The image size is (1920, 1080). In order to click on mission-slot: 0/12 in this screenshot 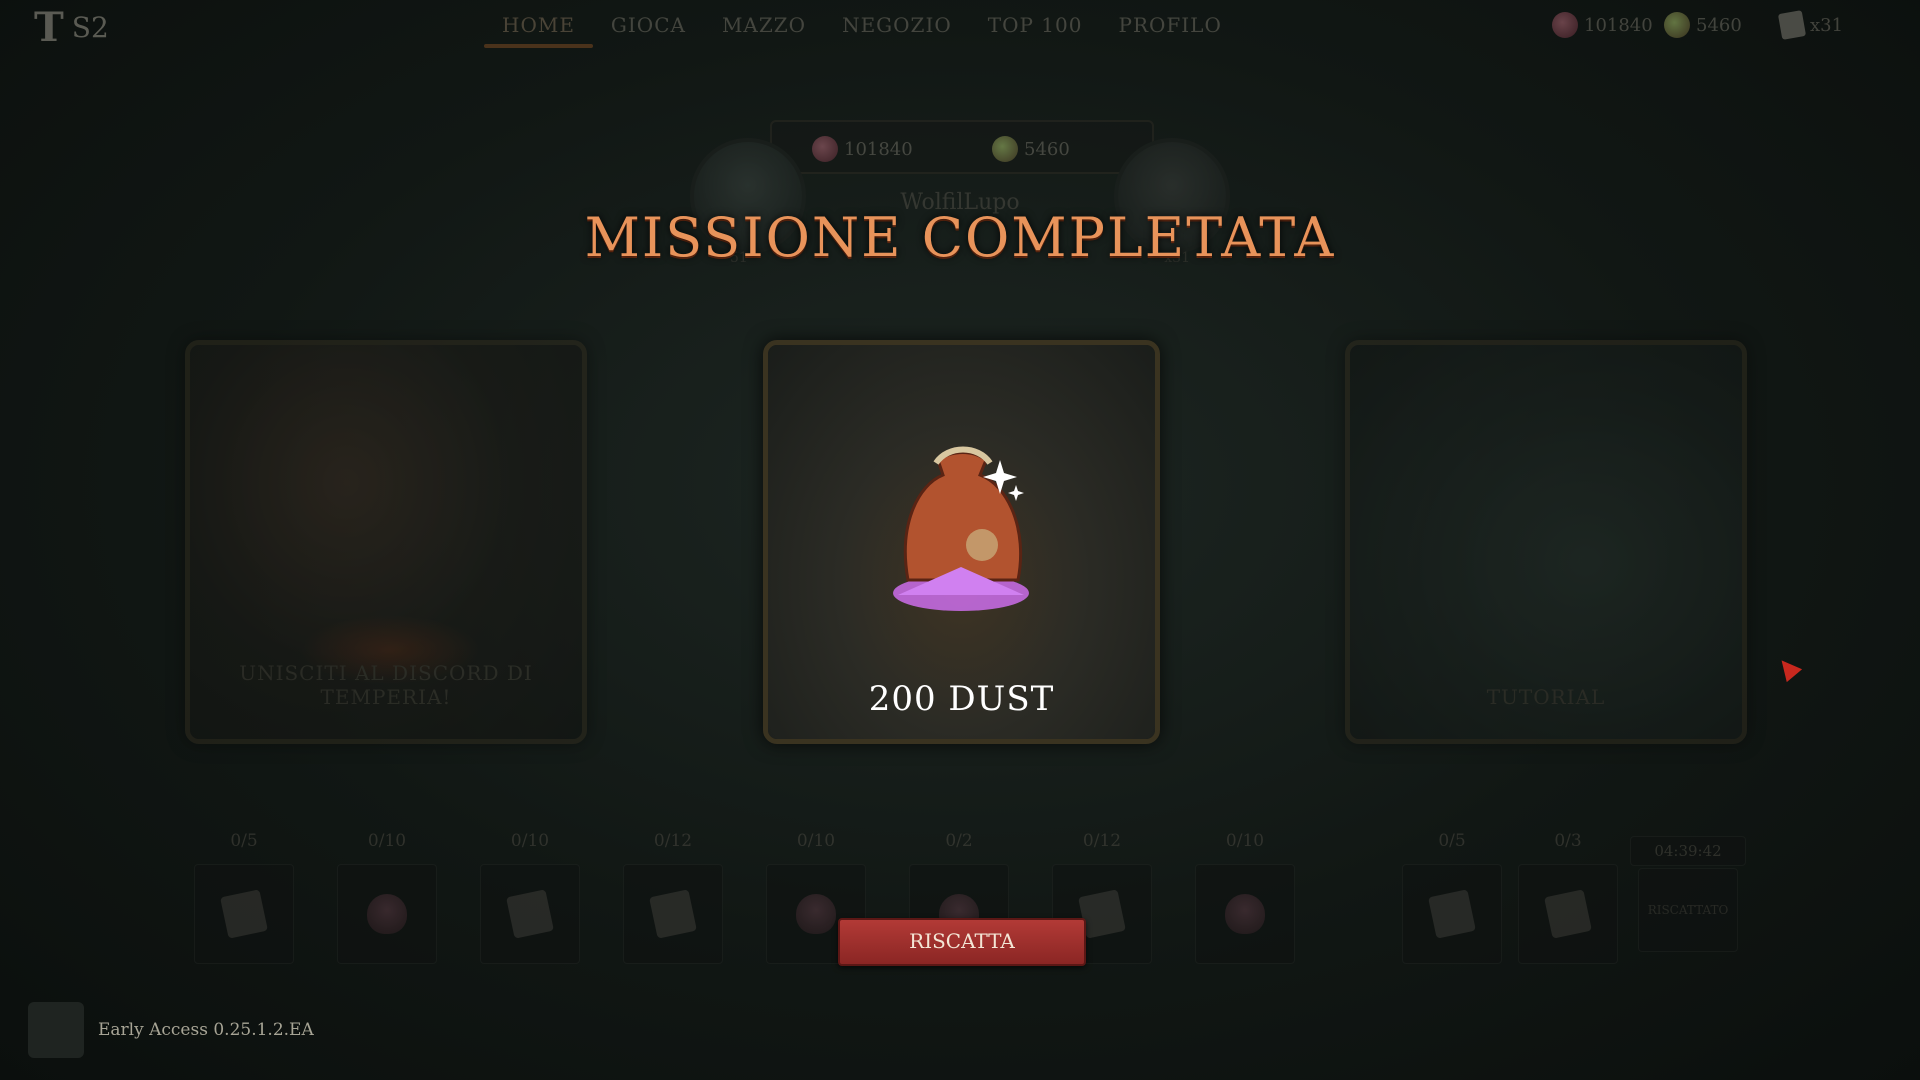, I will do `click(673, 897)`.